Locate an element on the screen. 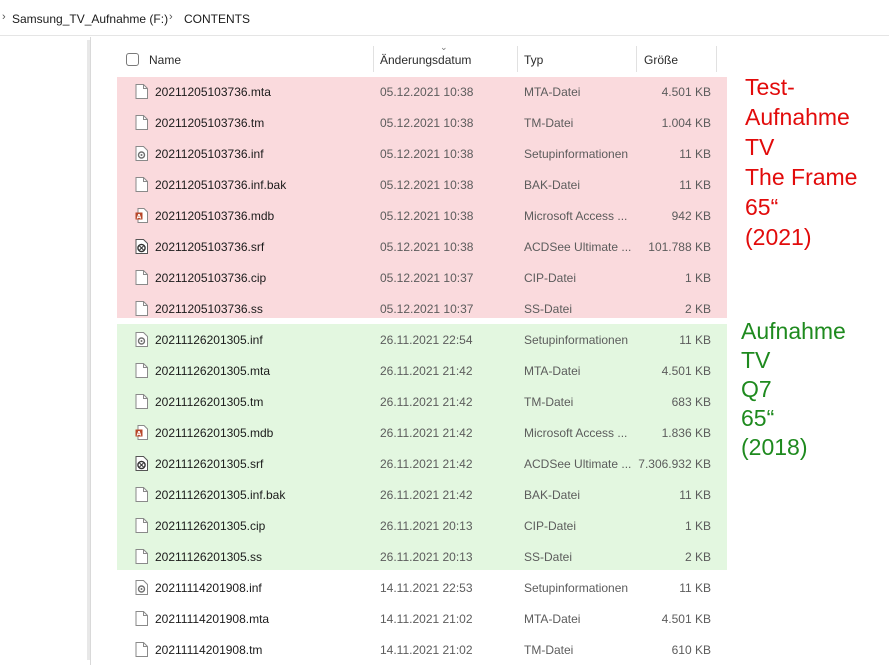  file-name: 20211205103736.srf is located at coordinates (210, 247).